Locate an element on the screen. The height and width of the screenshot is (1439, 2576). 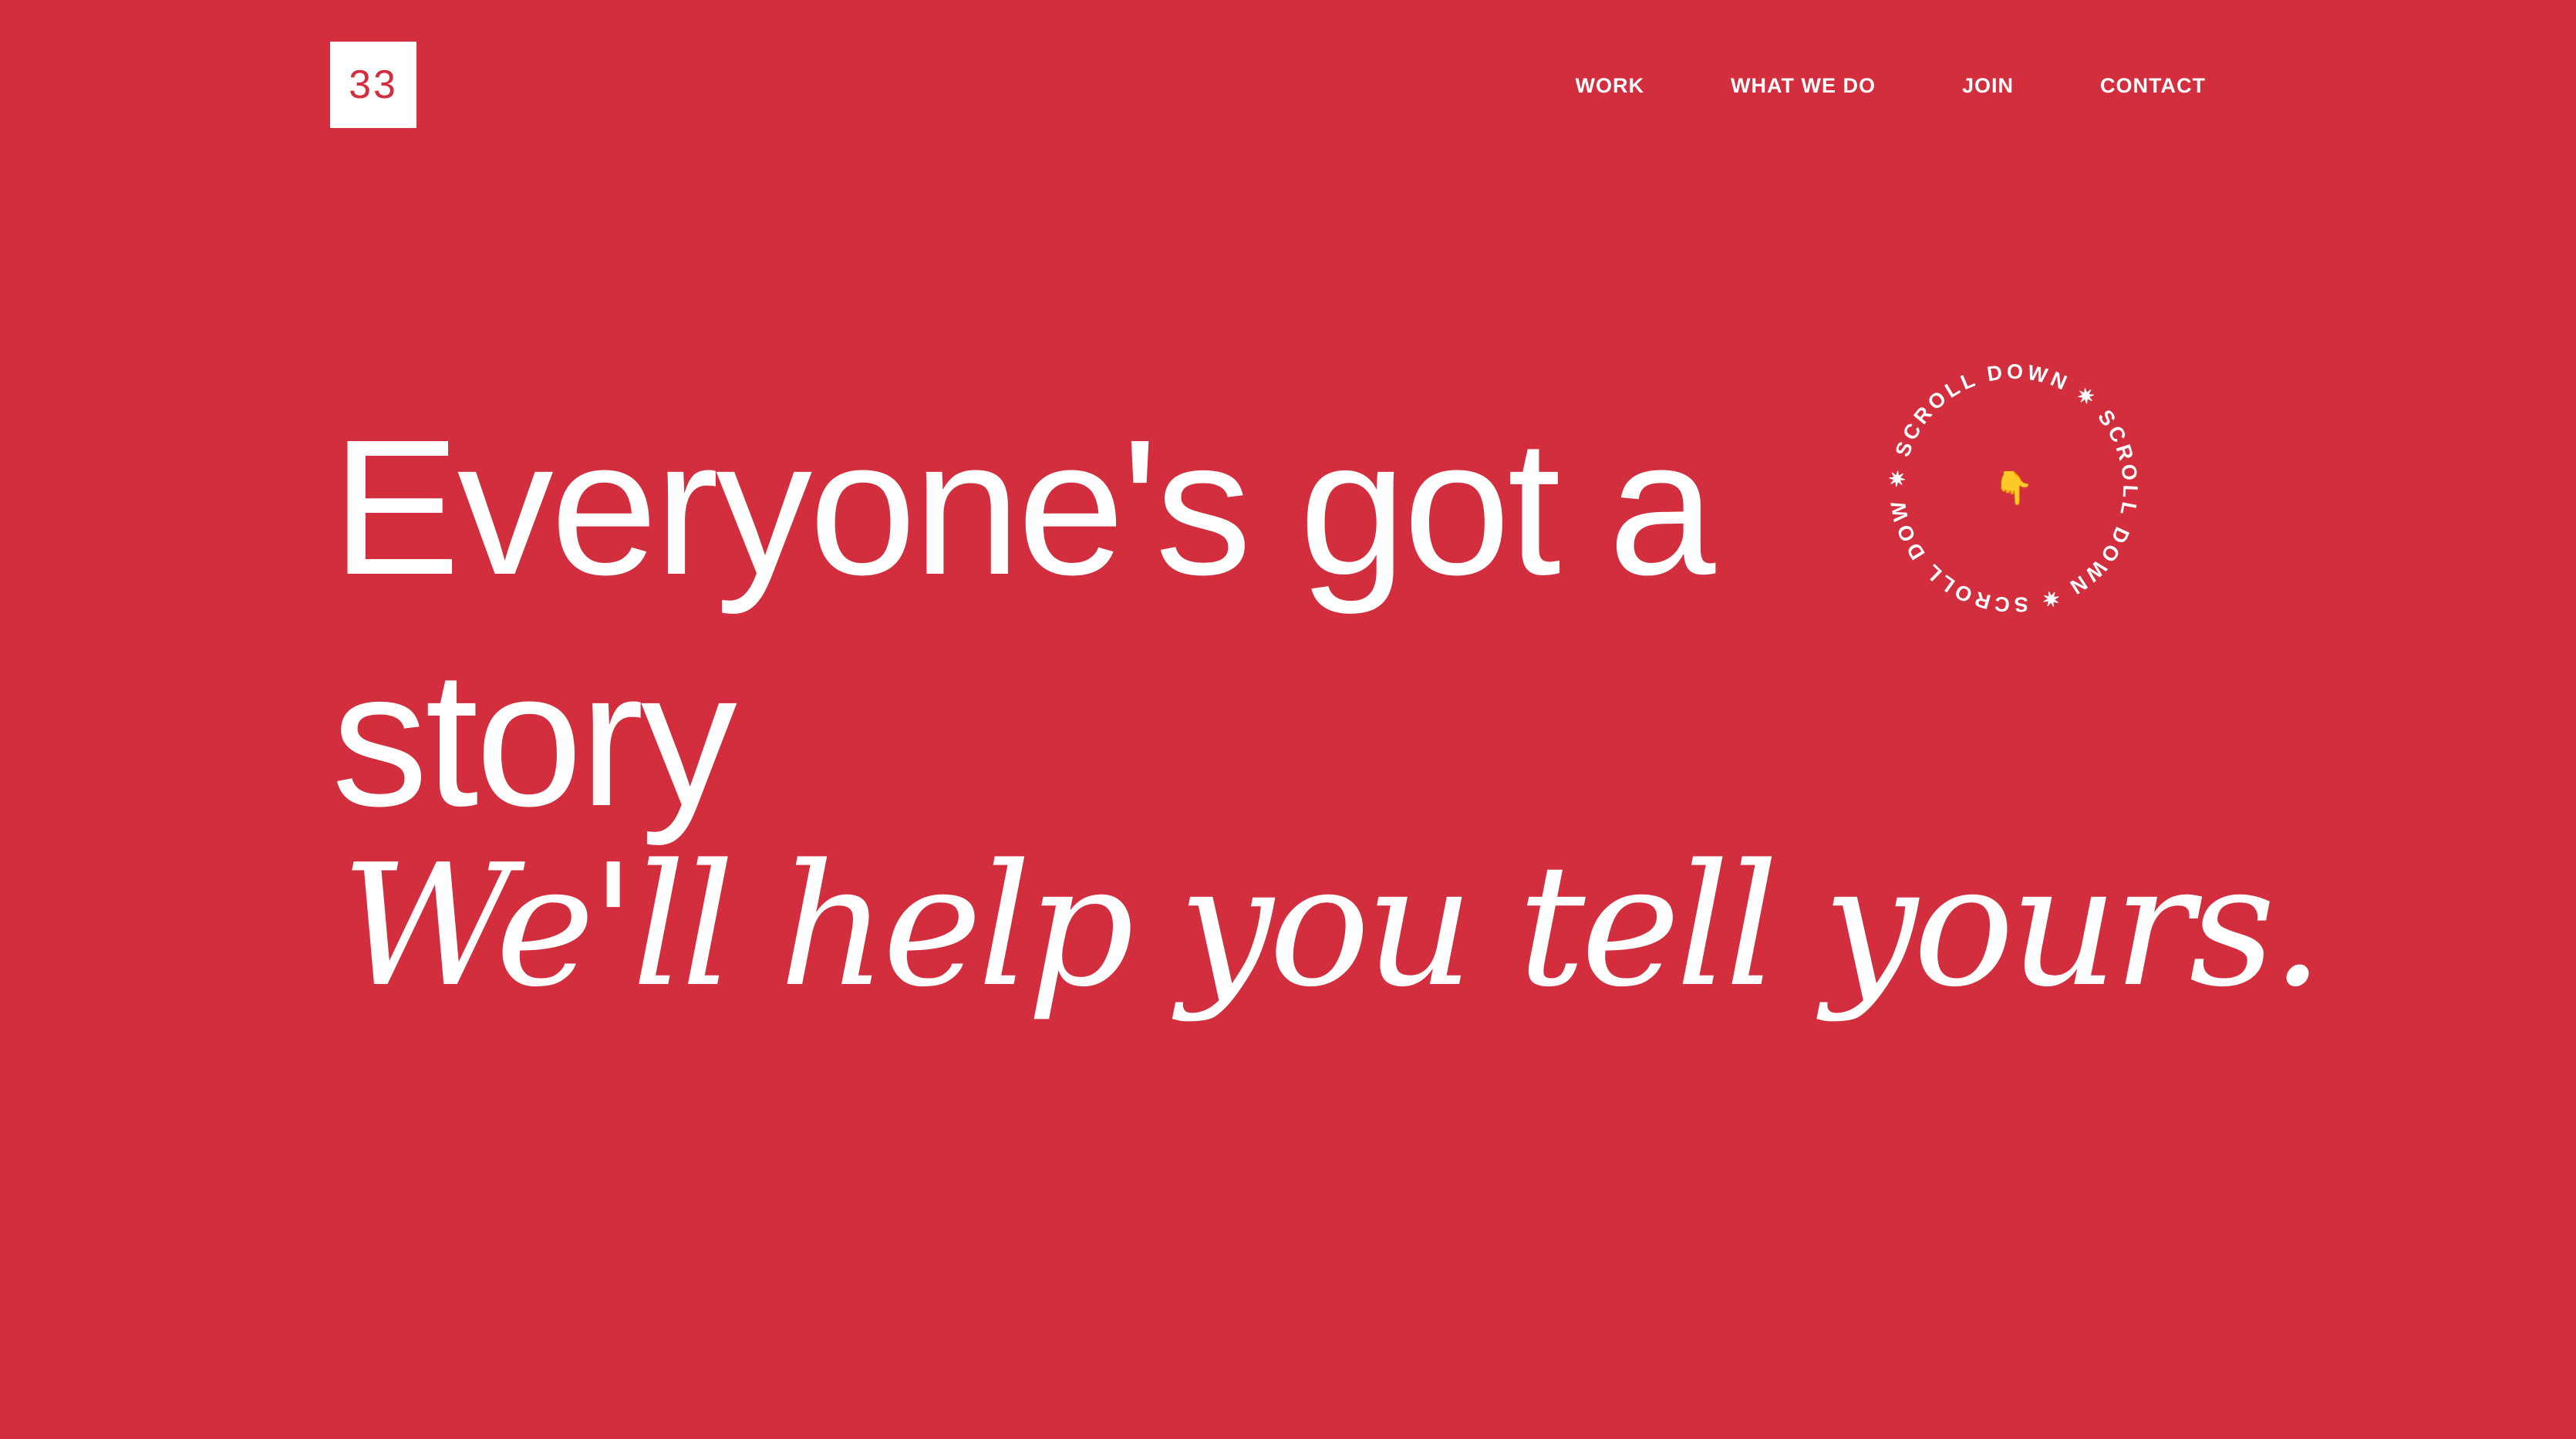
pointing-down-hand-icon: 👇 is located at coordinates (2014, 488).